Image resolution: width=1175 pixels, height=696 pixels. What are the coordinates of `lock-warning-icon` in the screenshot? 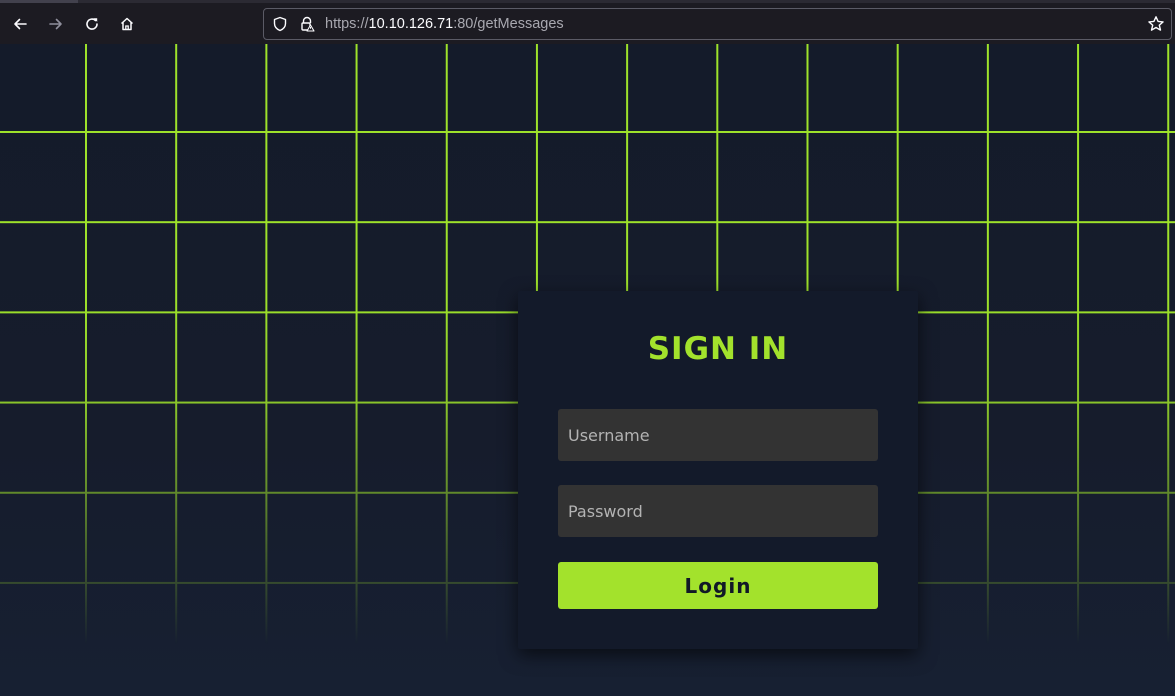 It's located at (307, 24).